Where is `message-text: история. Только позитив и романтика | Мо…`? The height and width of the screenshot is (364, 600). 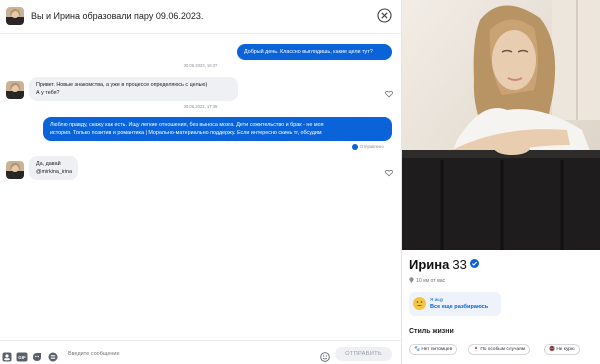
message-text: история. Только позитив и романтика | Мо… is located at coordinates (186, 133).